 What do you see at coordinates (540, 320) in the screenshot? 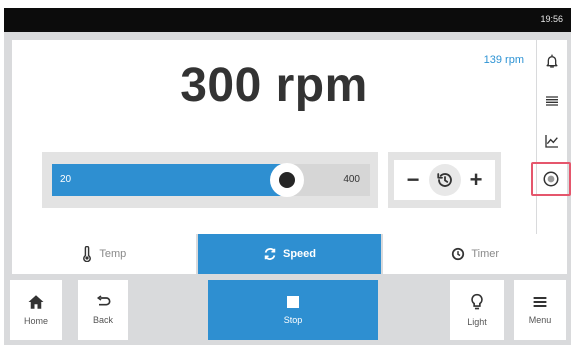
I see `menu-label: Menu` at bounding box center [540, 320].